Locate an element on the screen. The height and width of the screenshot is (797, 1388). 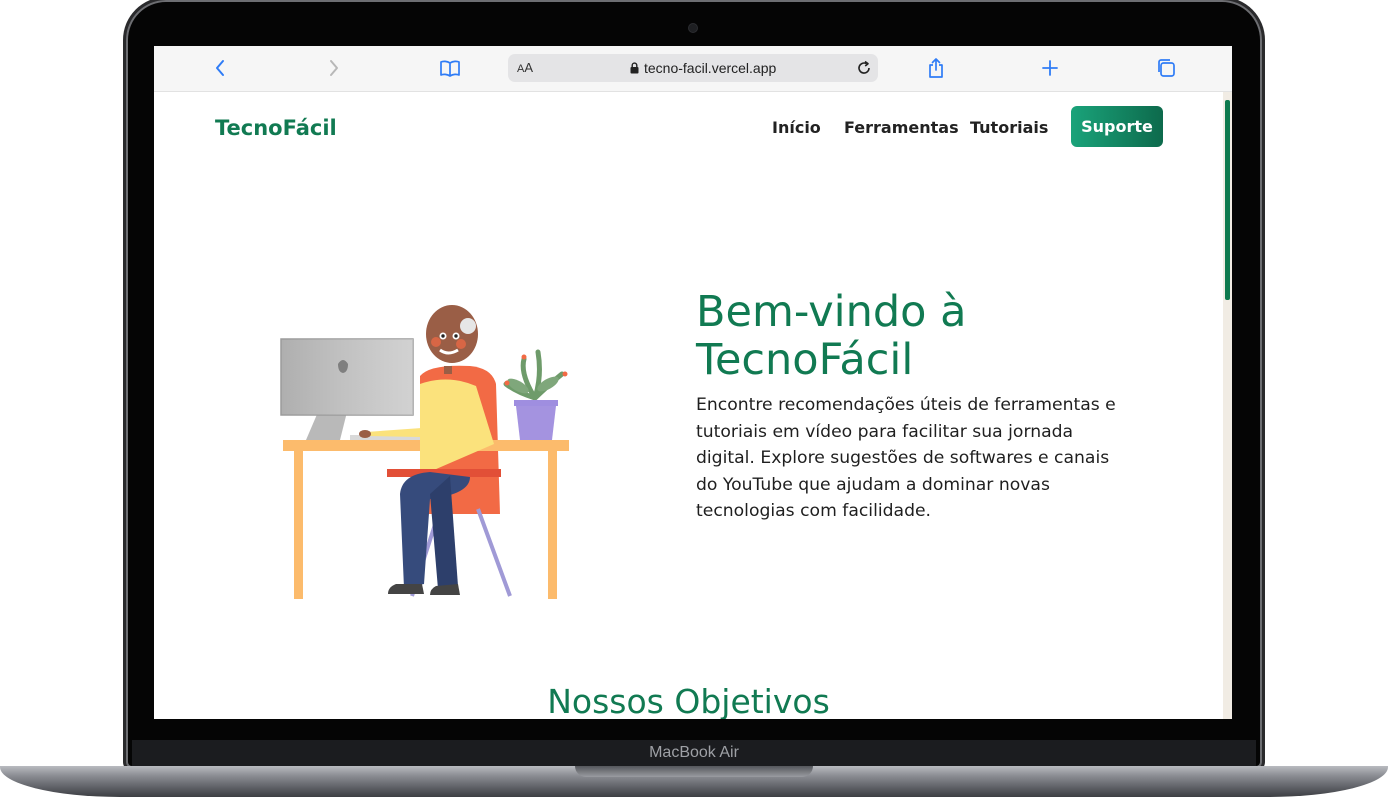
bookmarks-button is located at coordinates (450, 68).